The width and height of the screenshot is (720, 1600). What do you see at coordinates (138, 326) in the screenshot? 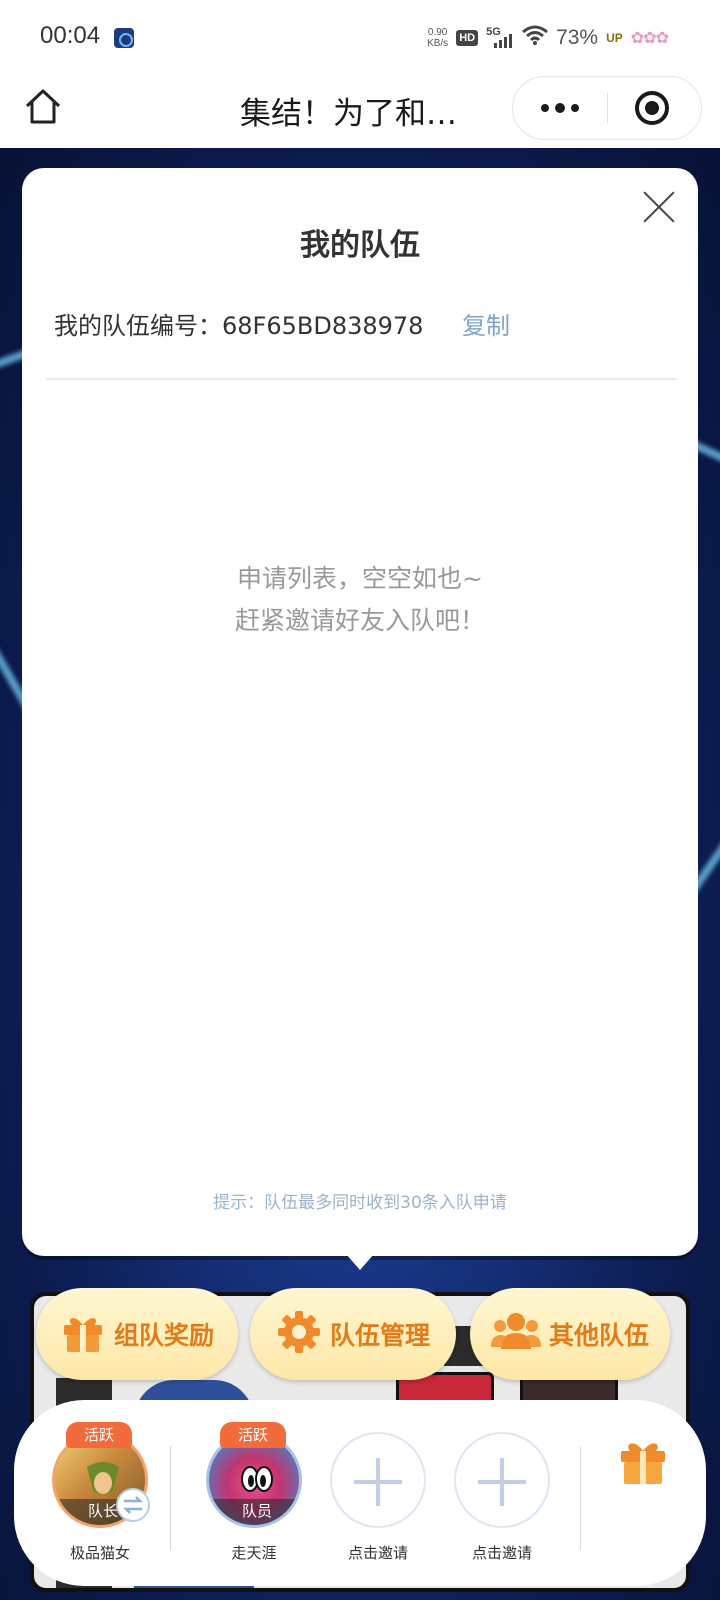
I see `team-number-label: 我的队伍编号：` at bounding box center [138, 326].